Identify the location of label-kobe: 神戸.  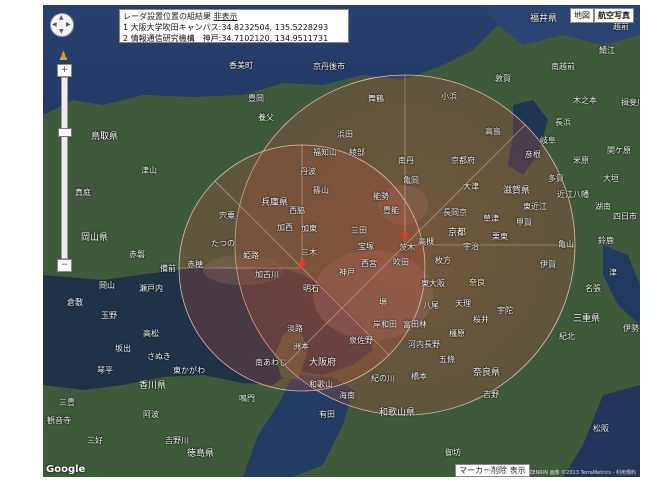
(347, 272).